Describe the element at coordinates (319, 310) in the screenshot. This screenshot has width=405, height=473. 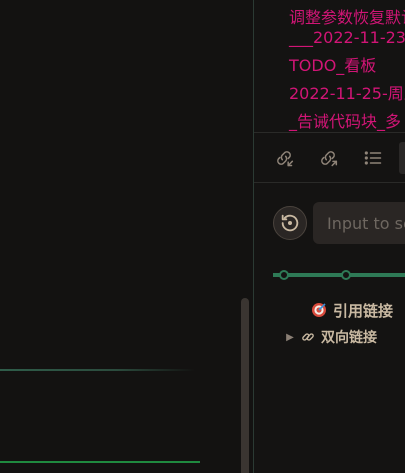
I see `target-icon` at that location.